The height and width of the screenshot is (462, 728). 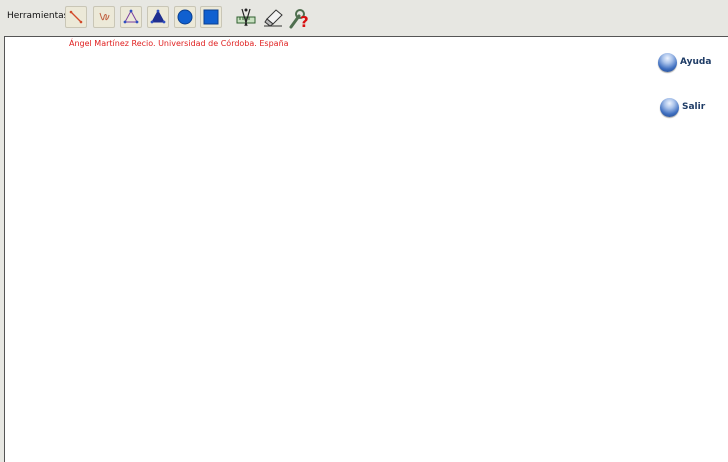 I want to click on wrench-question-icon: ?, so click(x=299, y=19).